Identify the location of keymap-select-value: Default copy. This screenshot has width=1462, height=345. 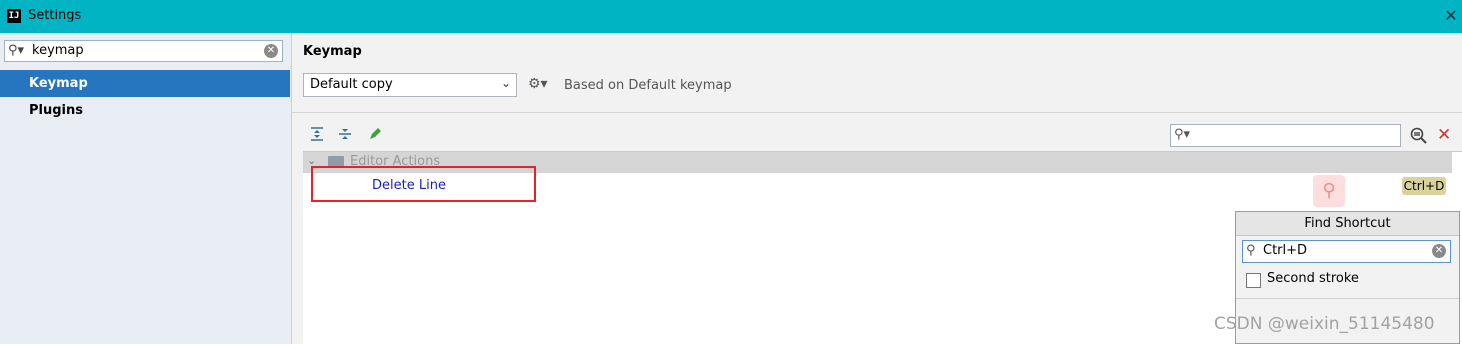
(351, 84).